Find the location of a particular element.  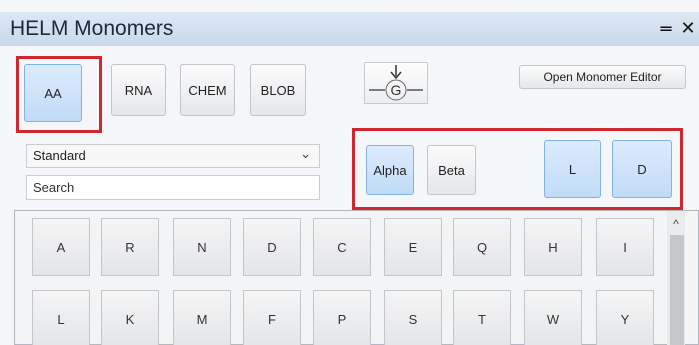

monomer-cell: I is located at coordinates (625, 247).